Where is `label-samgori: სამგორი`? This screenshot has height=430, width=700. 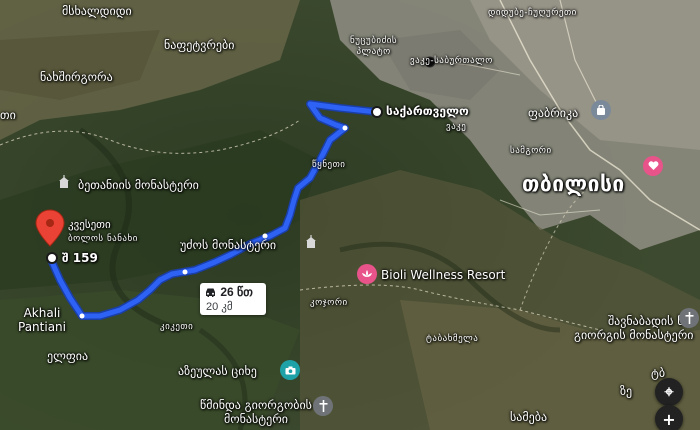 label-samgori: სამგორი is located at coordinates (531, 151).